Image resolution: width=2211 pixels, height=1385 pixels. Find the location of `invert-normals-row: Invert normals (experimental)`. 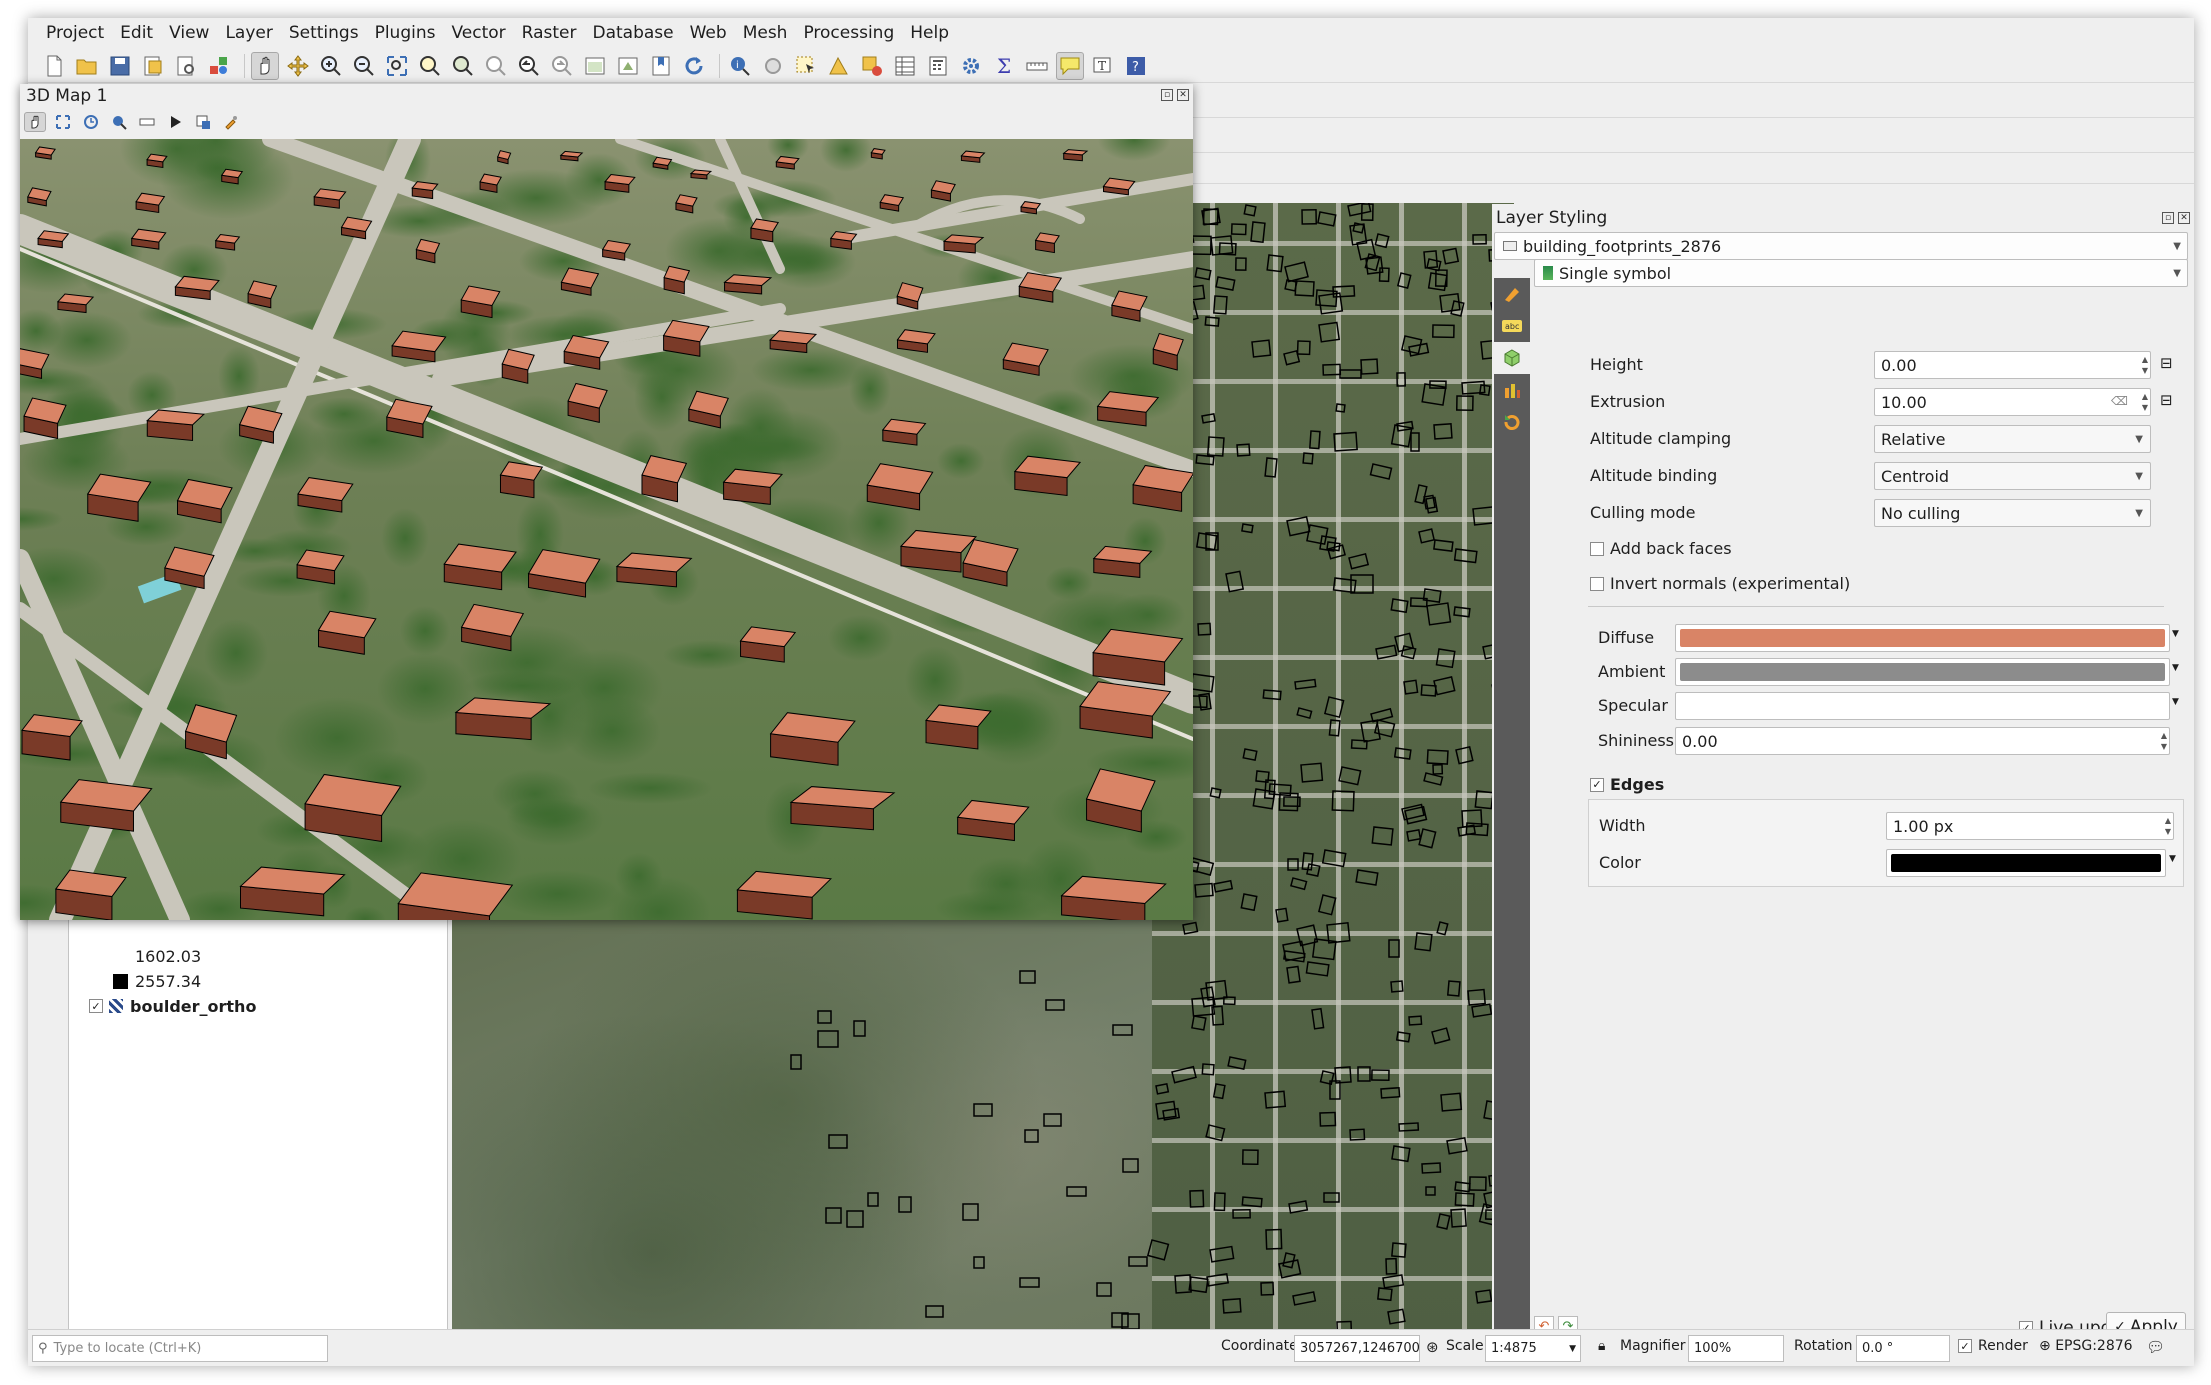

invert-normals-row: Invert normals (experimental) is located at coordinates (1720, 583).